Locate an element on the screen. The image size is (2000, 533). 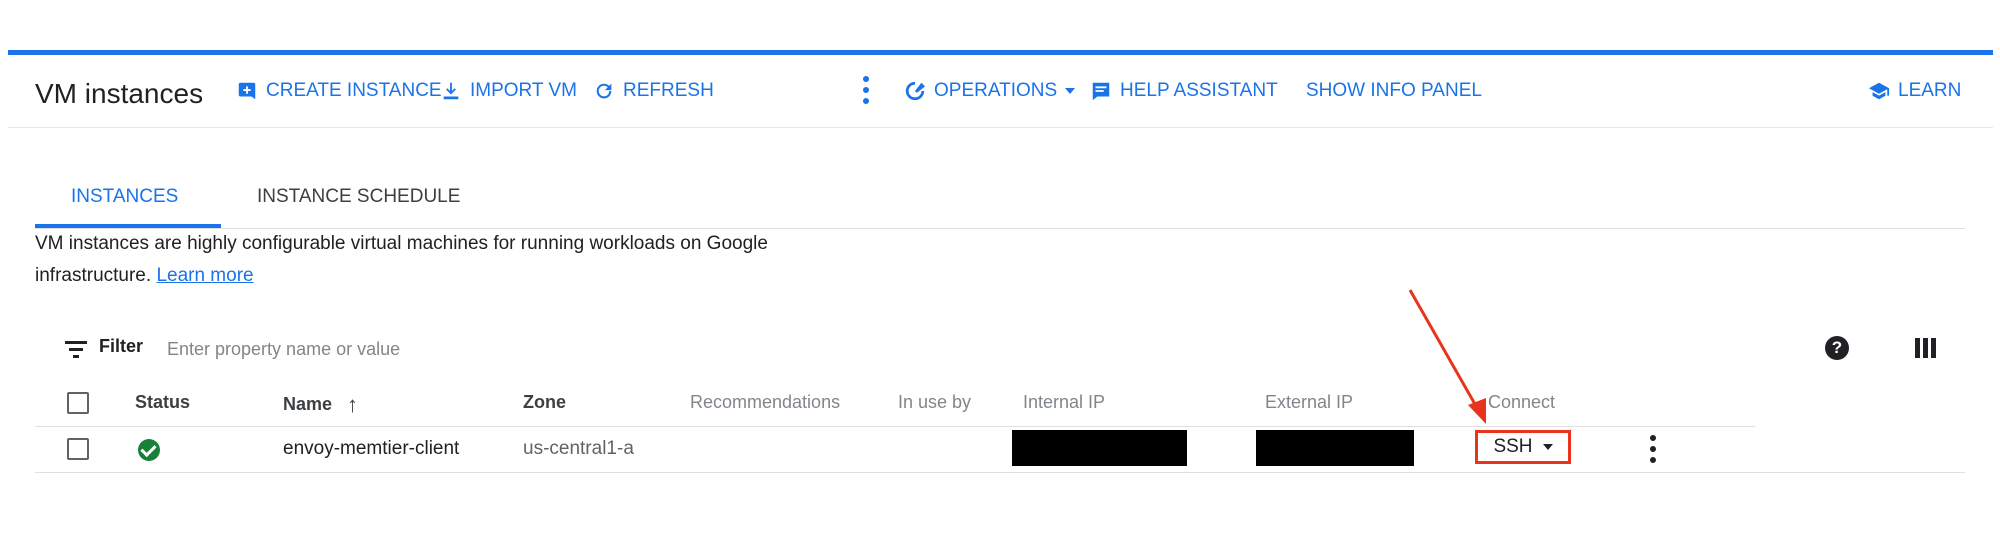
operations-icon is located at coordinates (915, 91).